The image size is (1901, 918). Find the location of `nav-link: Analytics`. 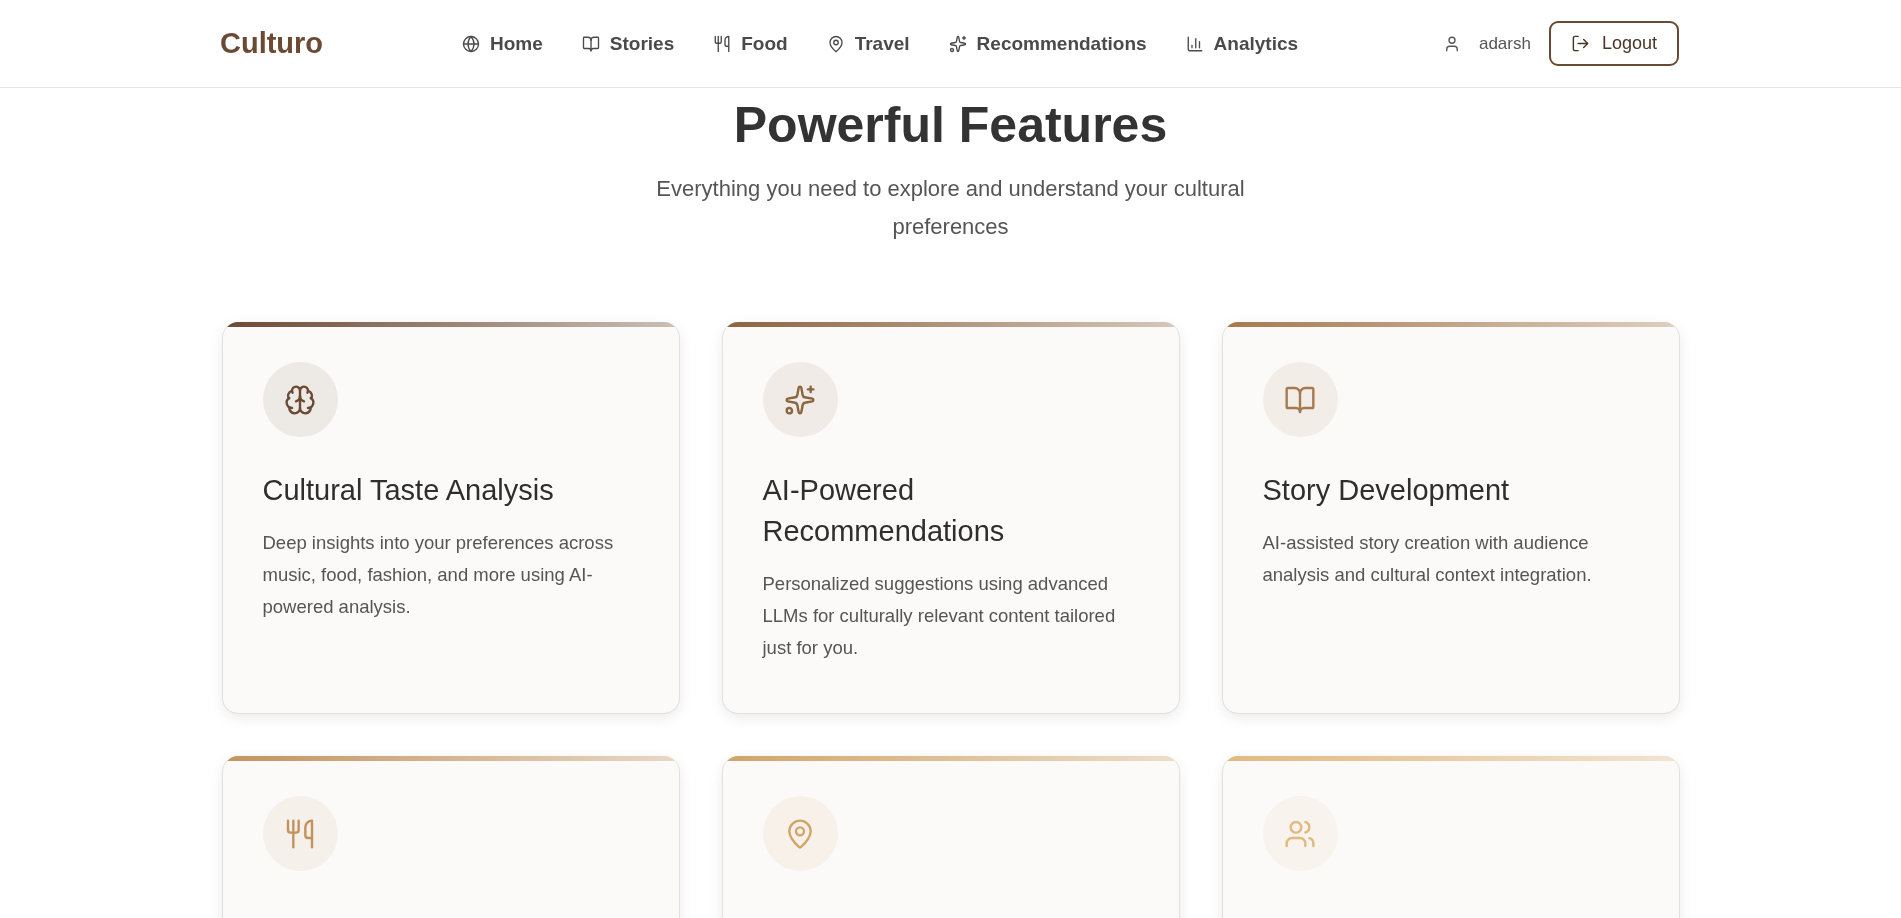

nav-link: Analytics is located at coordinates (1242, 43).